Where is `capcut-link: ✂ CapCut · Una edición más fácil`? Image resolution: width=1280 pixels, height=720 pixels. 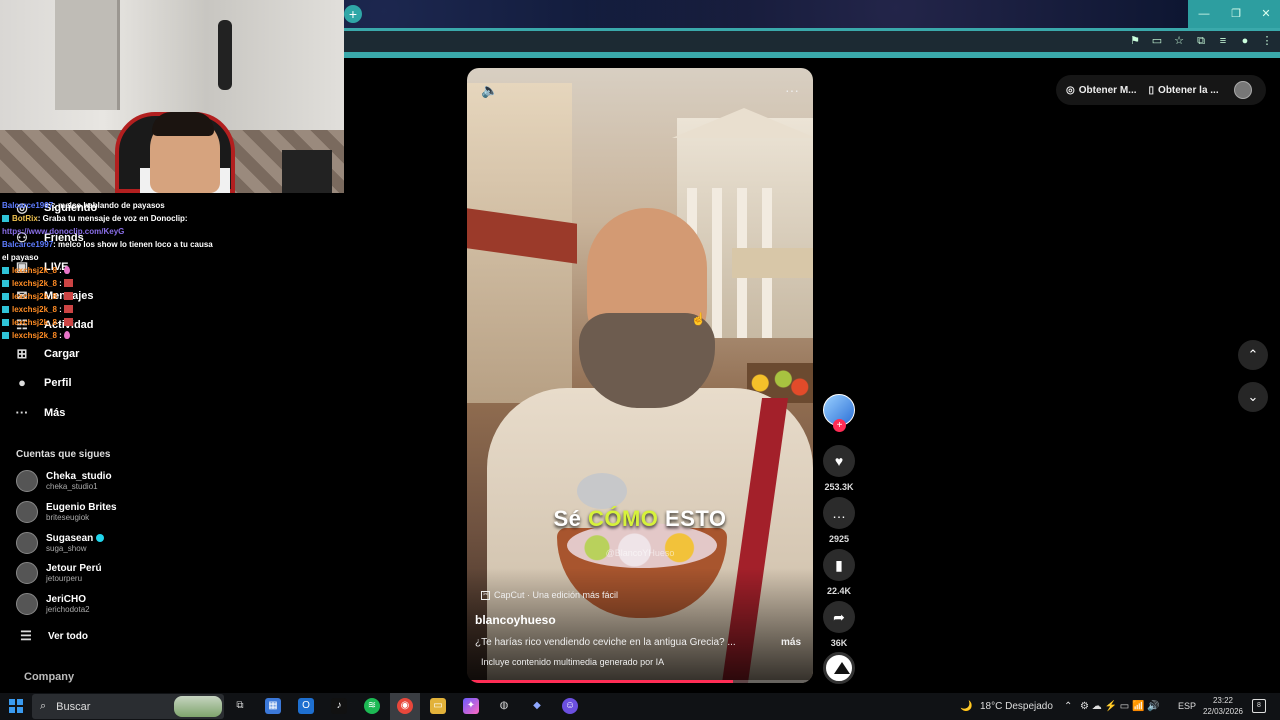 capcut-link: ✂ CapCut · Una edición más fácil is located at coordinates (549, 595).